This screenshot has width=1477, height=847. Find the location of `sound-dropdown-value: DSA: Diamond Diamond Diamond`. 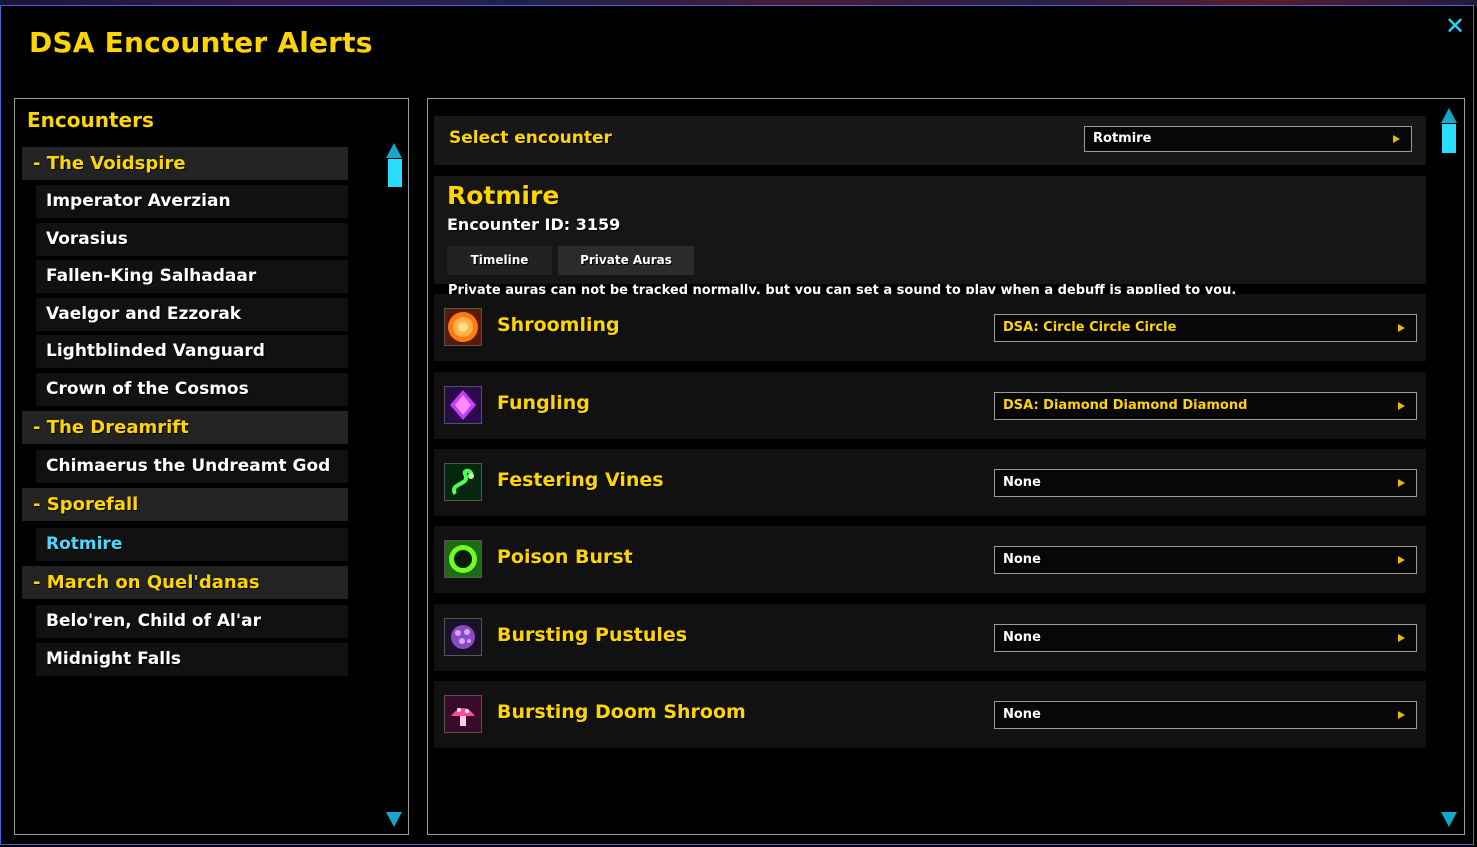

sound-dropdown-value: DSA: Diamond Diamond Diamond is located at coordinates (1125, 405).